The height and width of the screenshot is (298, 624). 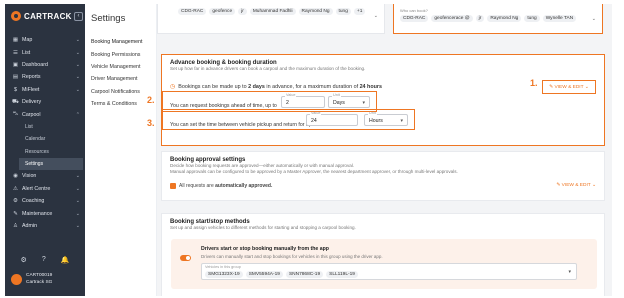 What do you see at coordinates (173, 87) in the screenshot?
I see `clock-icon: ◷` at bounding box center [173, 87].